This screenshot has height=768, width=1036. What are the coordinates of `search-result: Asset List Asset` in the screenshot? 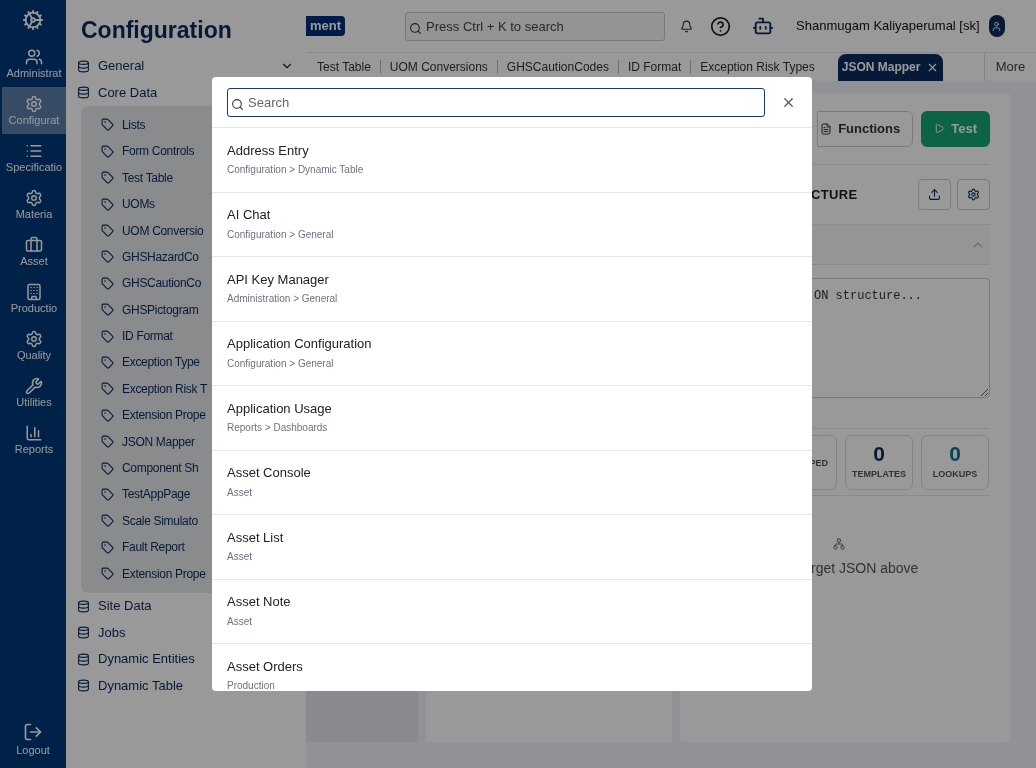 It's located at (512, 547).